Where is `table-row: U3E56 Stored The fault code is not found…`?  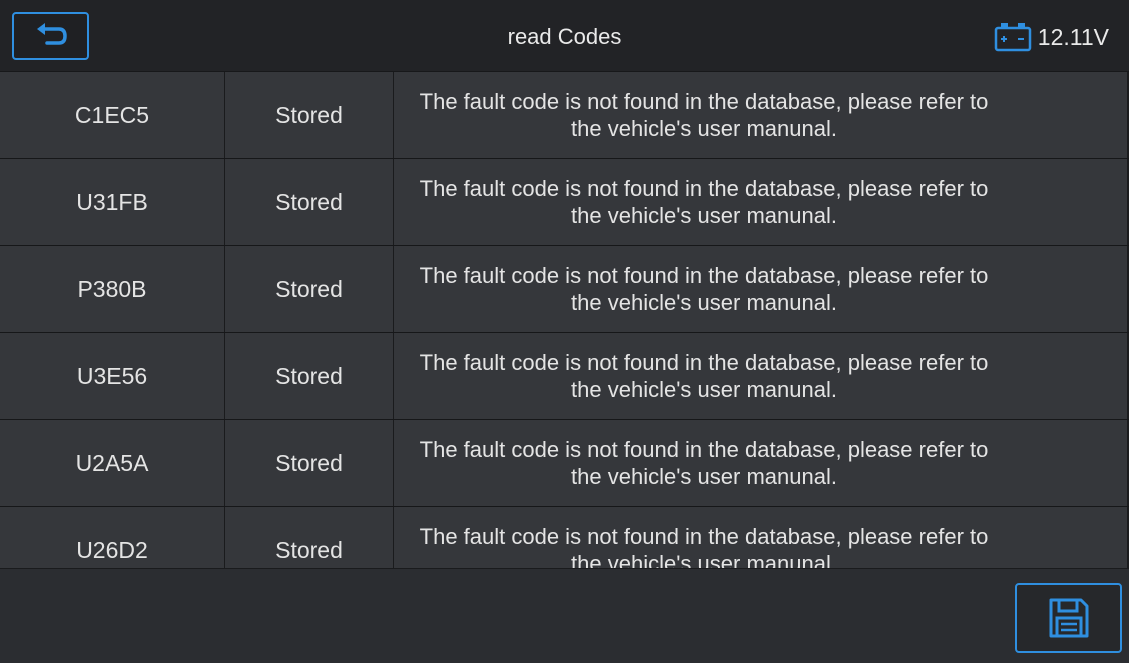 table-row: U3E56 Stored The fault code is not found… is located at coordinates (564, 376).